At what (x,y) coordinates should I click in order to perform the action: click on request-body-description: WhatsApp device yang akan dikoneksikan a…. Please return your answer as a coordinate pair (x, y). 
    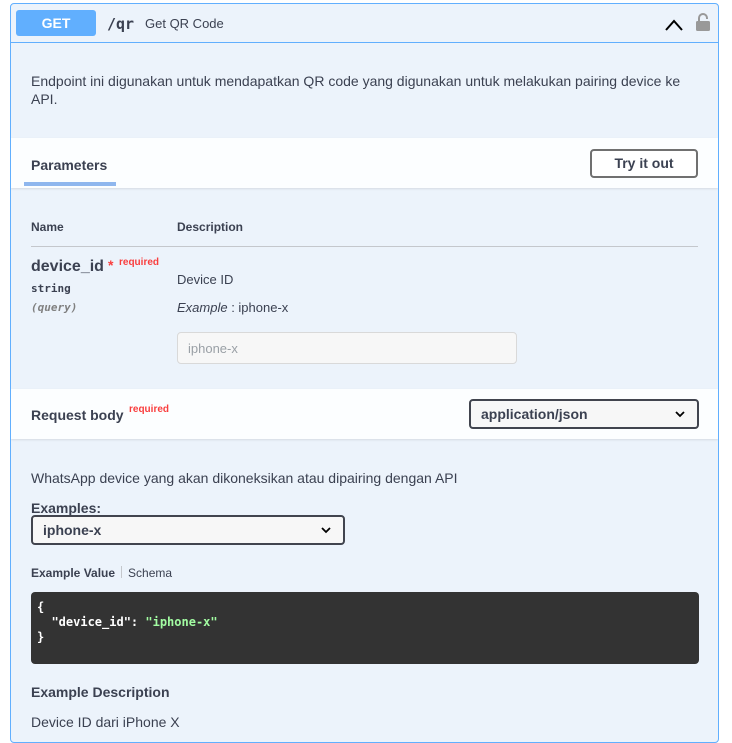
    Looking at the image, I should click on (244, 478).